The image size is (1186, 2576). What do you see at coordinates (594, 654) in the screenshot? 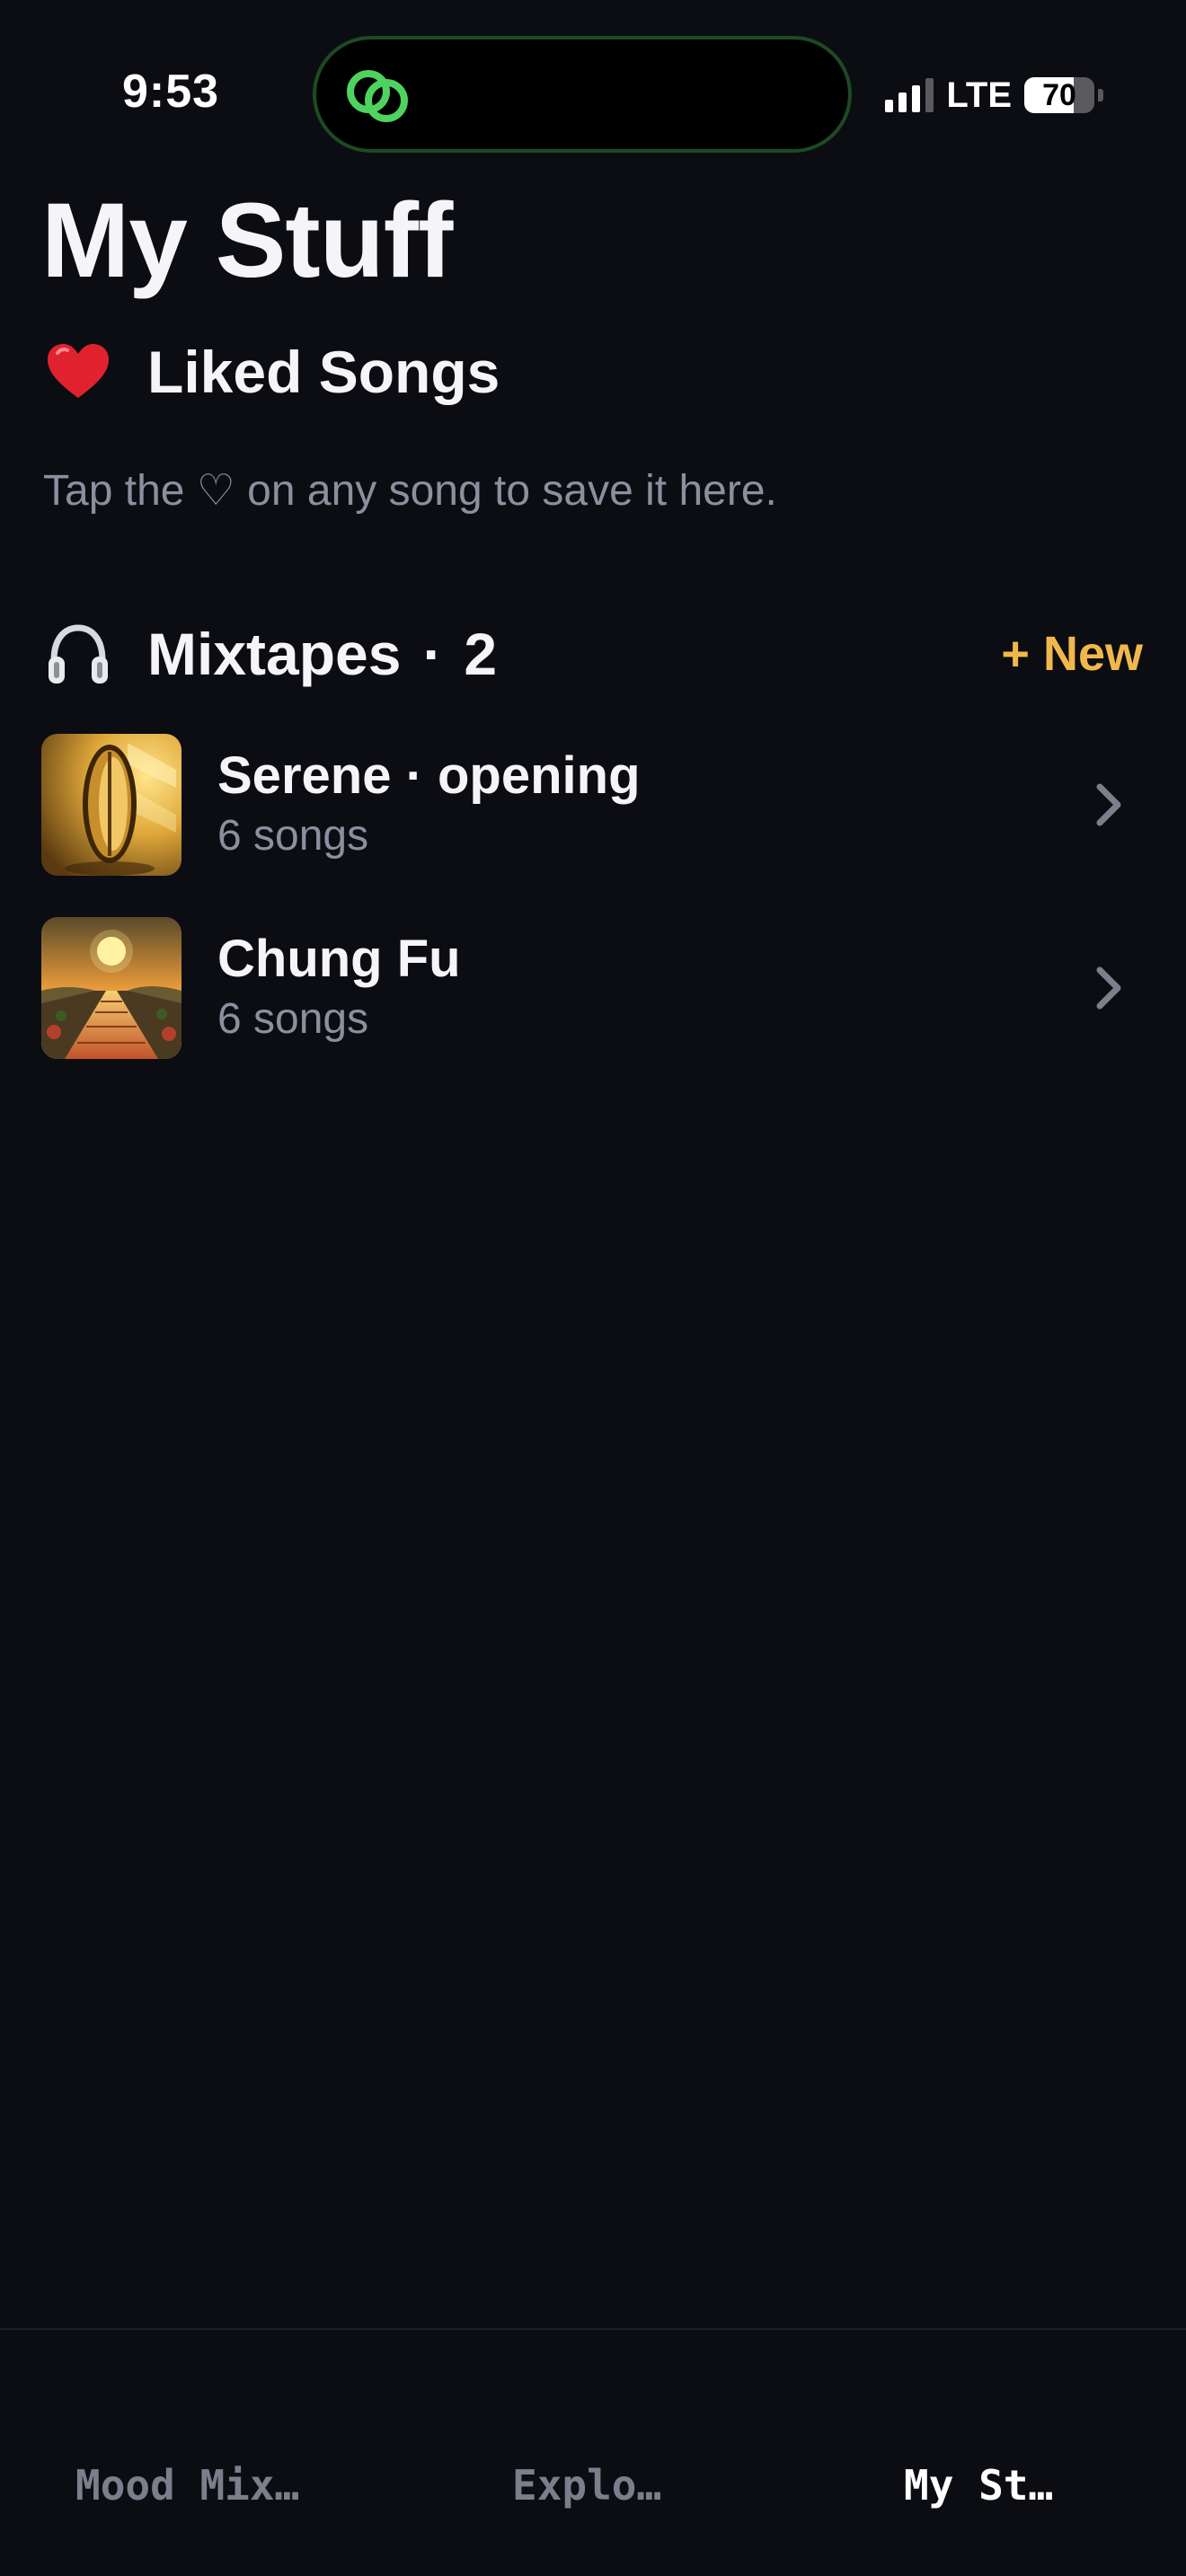
I see `mixtapes-header: Mixtapes · 2 + New` at bounding box center [594, 654].